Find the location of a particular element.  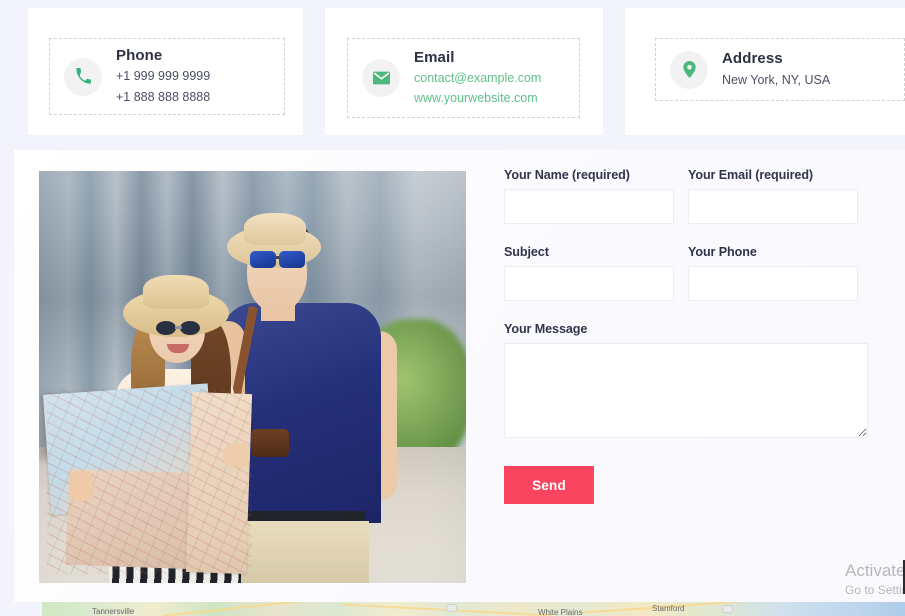

map-road is located at coordinates (247, 609).